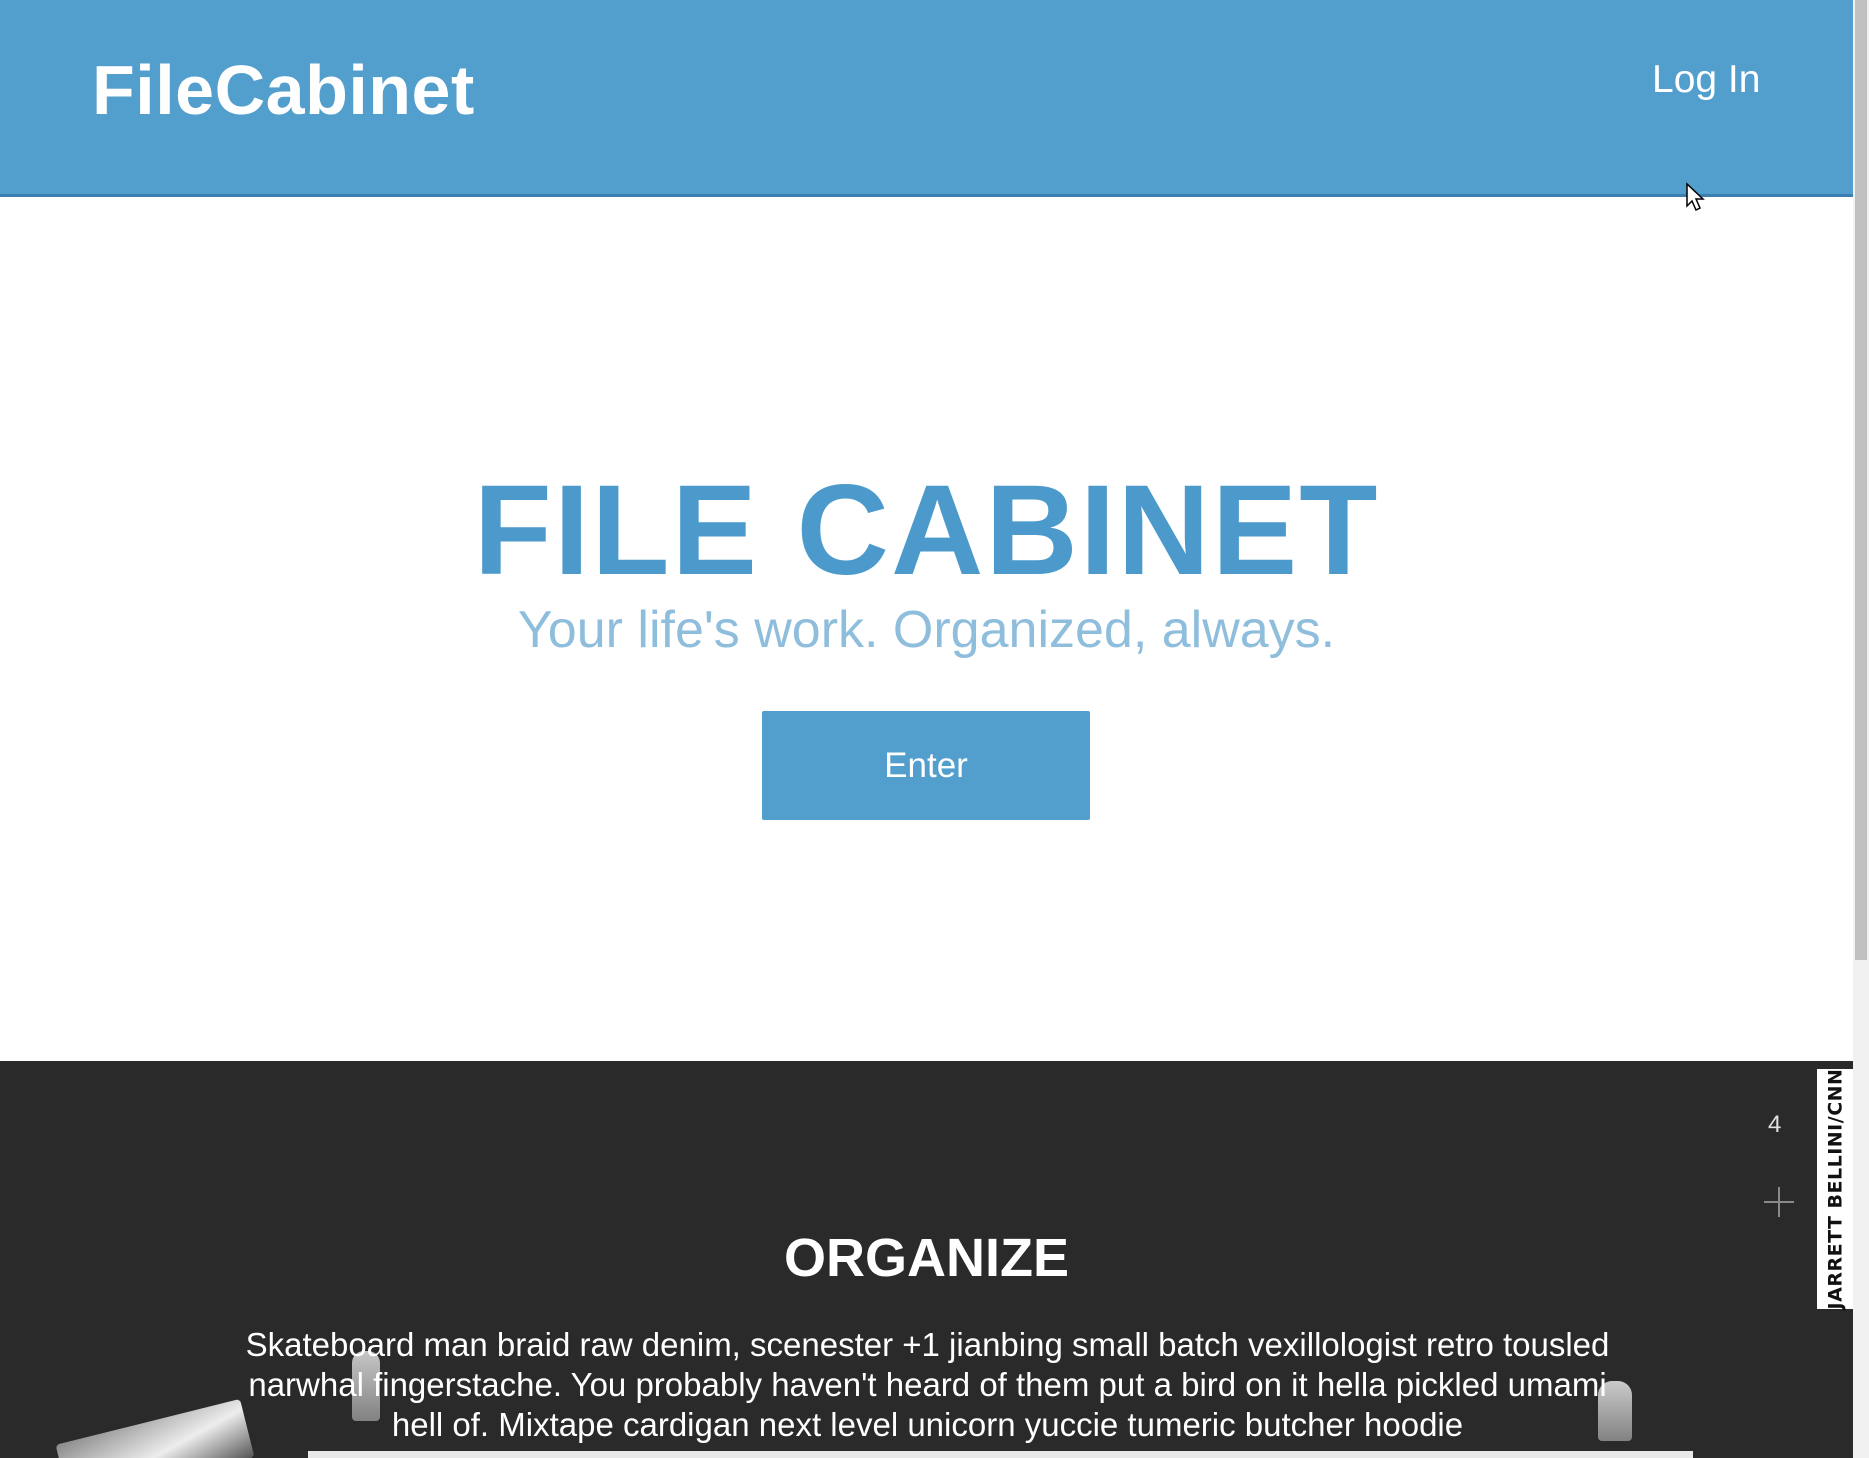  I want to click on photo-credit: JARRETT BELLINI/CNN, so click(1835, 1189).